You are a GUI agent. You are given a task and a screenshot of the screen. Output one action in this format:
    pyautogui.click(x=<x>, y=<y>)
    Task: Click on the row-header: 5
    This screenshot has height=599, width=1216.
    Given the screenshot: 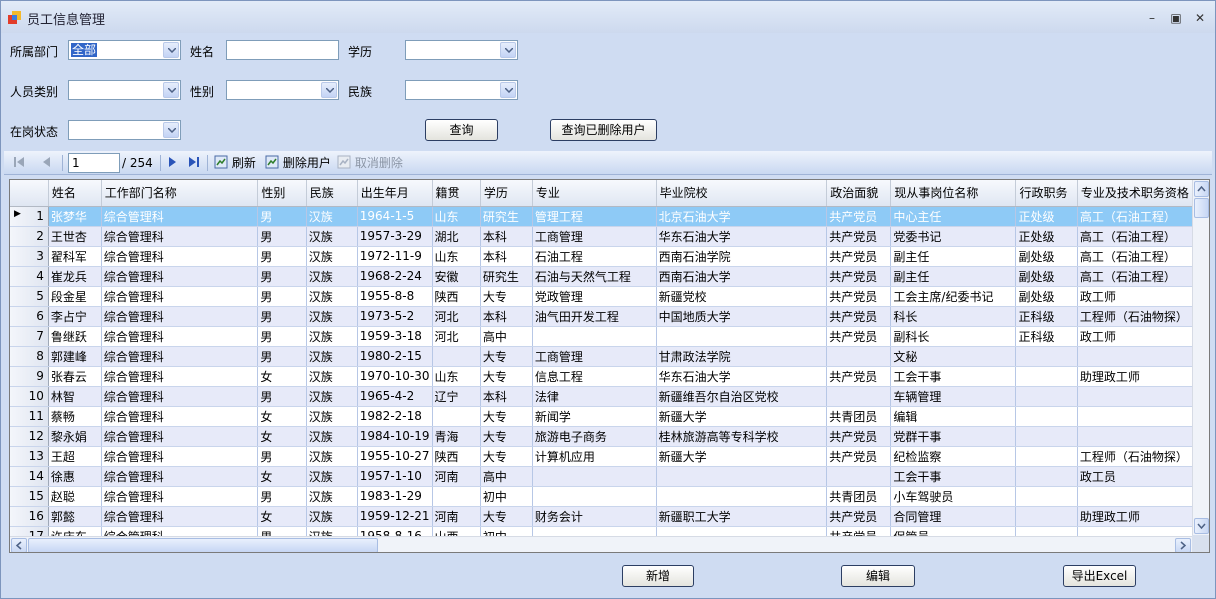 What is the action you would take?
    pyautogui.click(x=29, y=296)
    